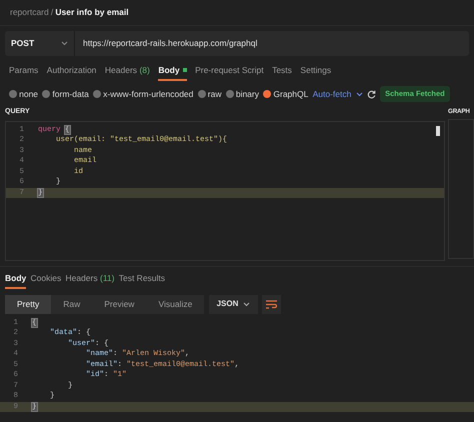 This screenshot has width=474, height=422. I want to click on view-mode-tab: Pretty, so click(28, 304).